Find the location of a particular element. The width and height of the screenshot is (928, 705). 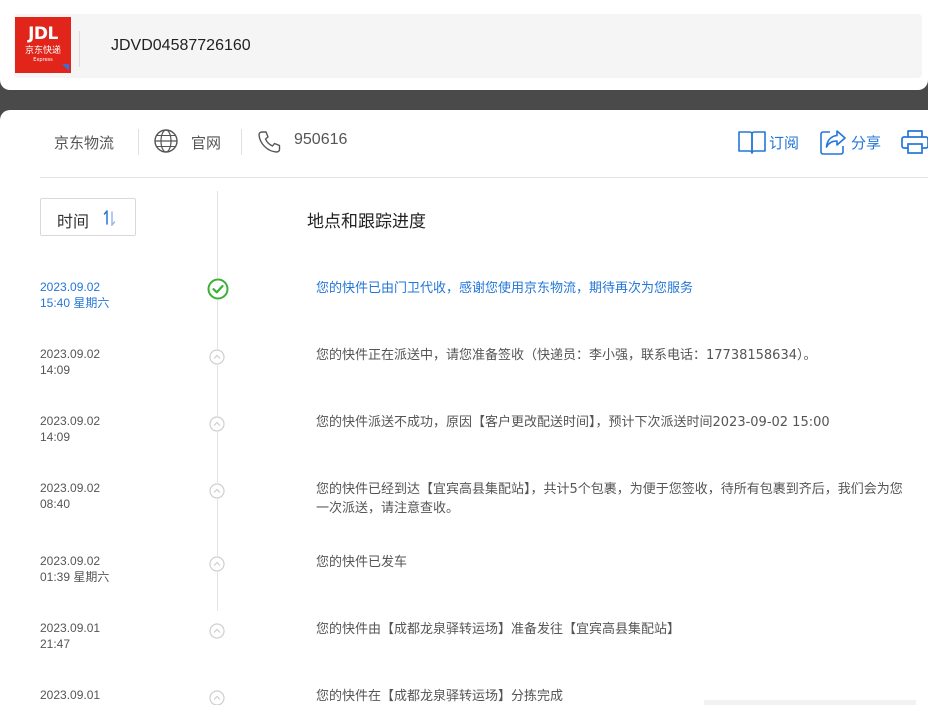

logo-main-text: JDL is located at coordinates (43, 34).